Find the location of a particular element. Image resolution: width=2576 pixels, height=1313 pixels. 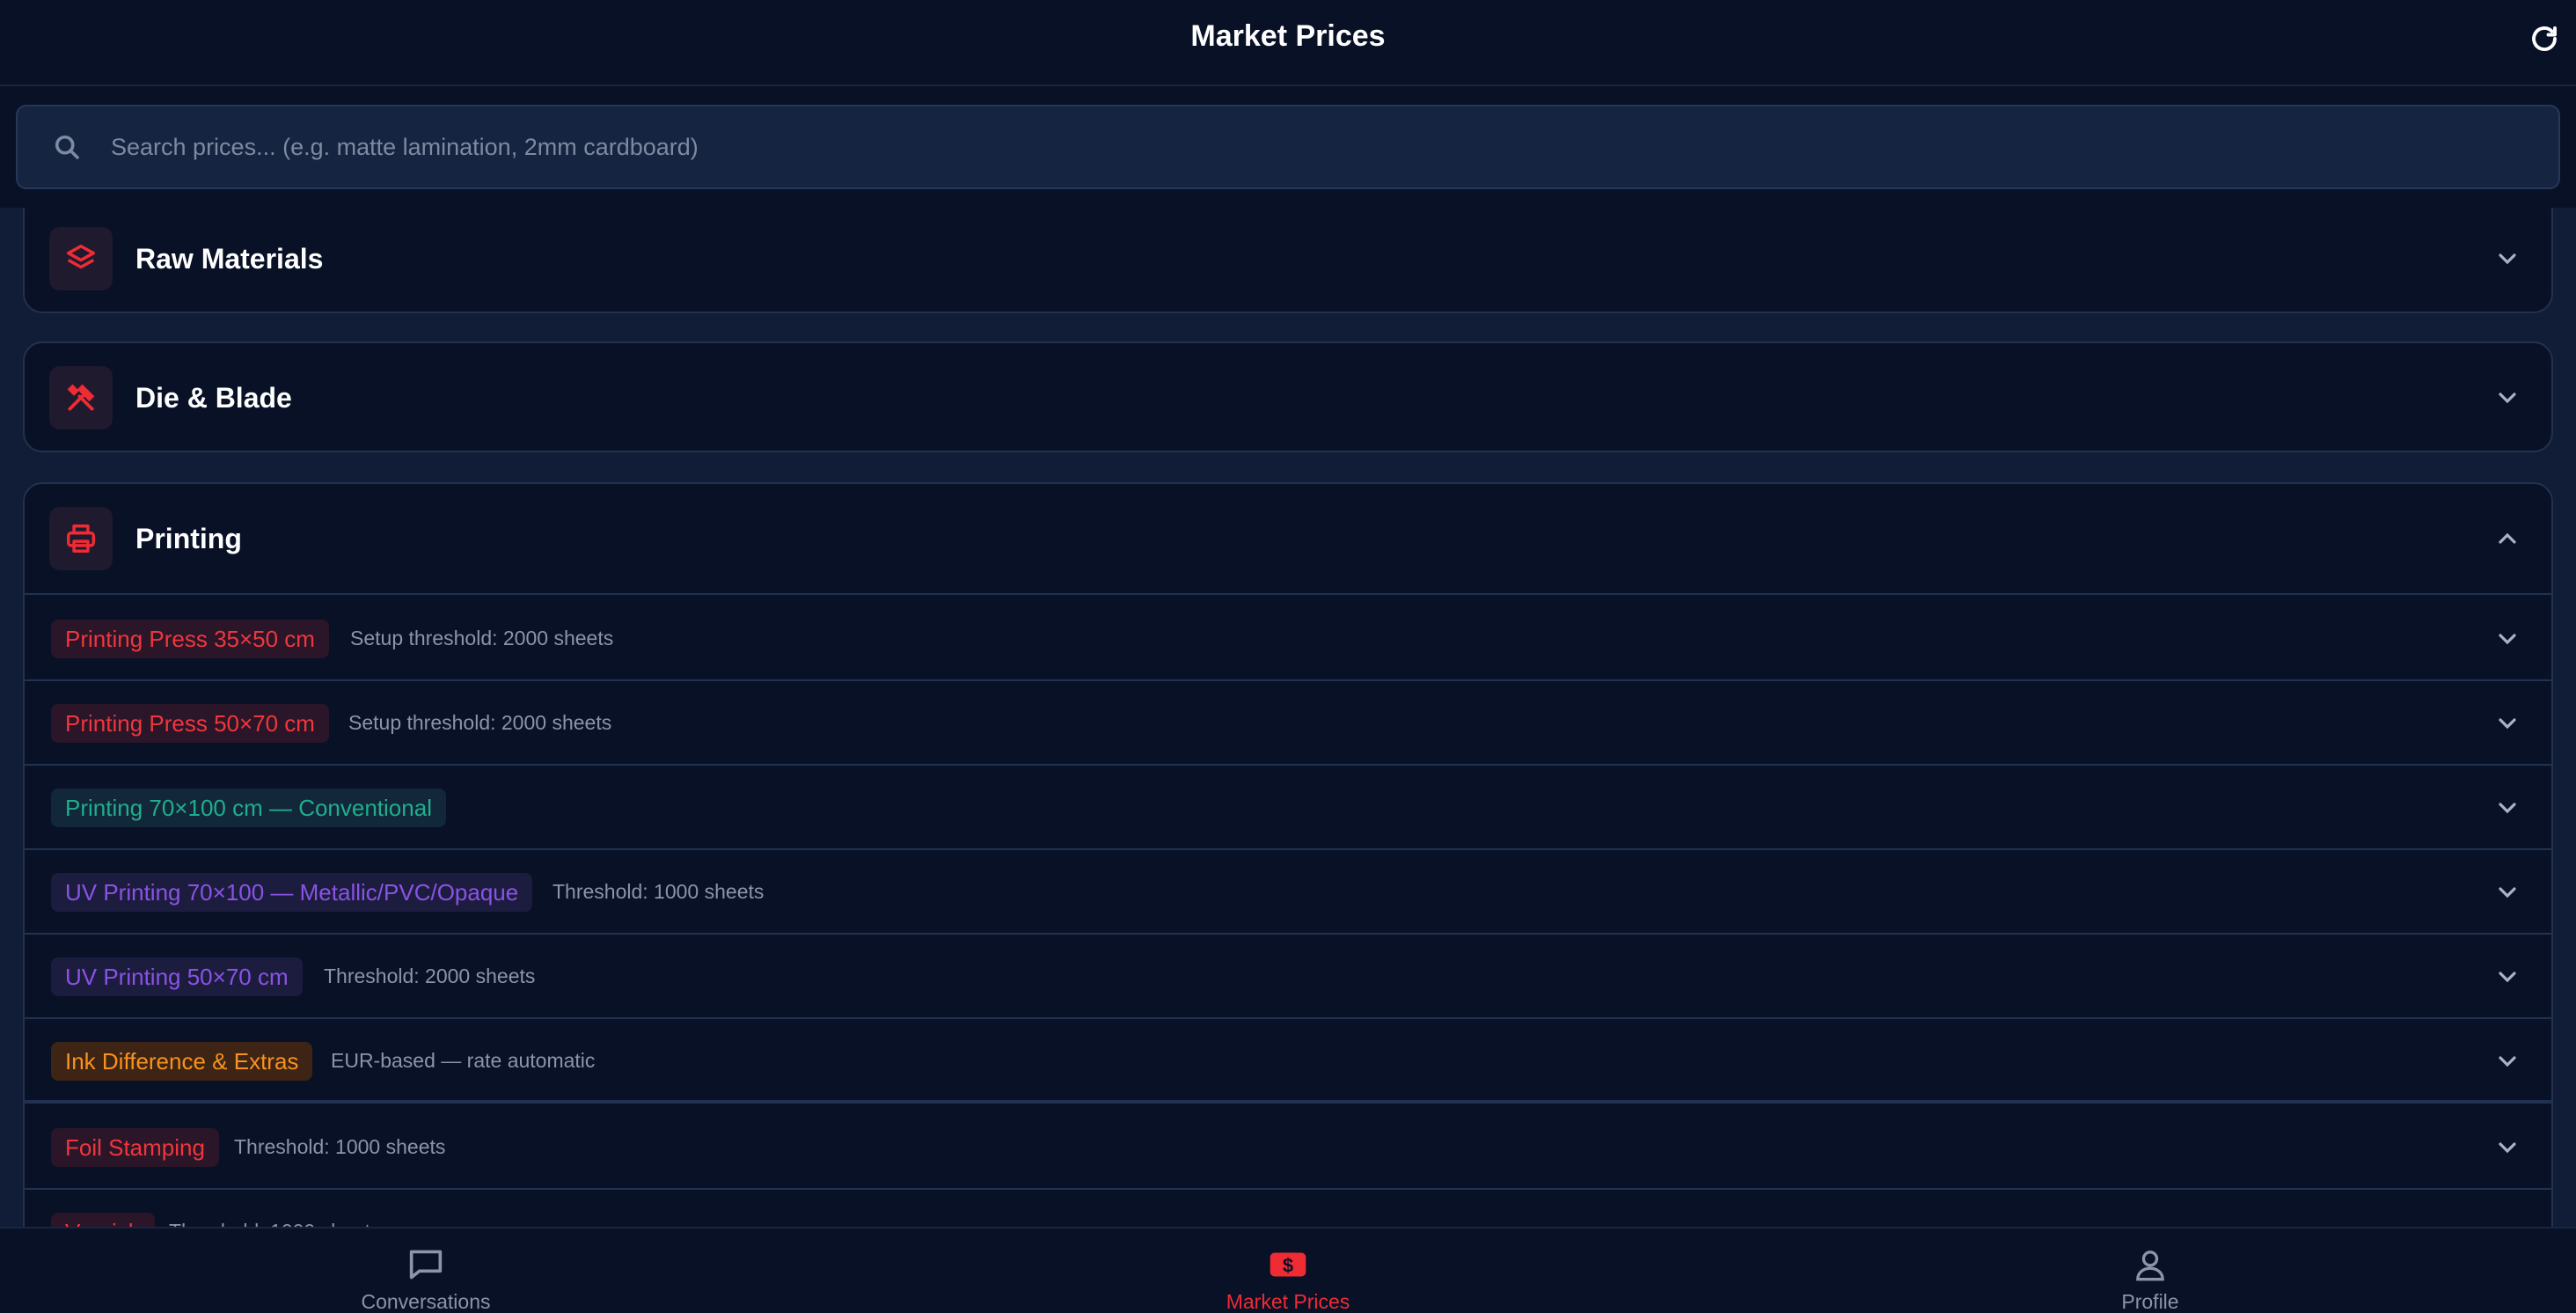

section-die-blade: Die & Blade is located at coordinates (1288, 396).